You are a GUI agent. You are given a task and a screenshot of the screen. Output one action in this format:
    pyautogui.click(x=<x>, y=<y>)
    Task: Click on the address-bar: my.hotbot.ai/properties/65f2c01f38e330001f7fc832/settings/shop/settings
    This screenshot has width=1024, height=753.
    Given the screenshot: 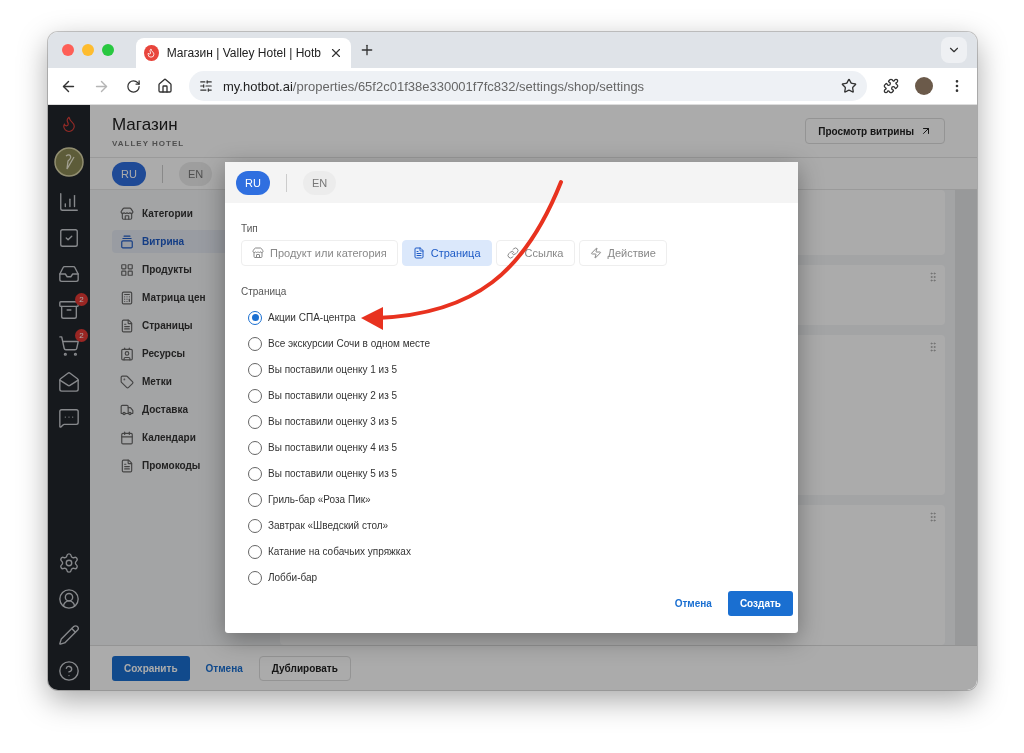 What is the action you would take?
    pyautogui.click(x=528, y=86)
    